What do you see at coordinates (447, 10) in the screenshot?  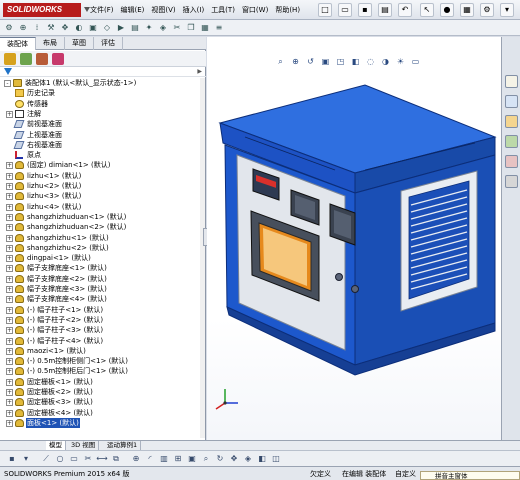 I see `rebuild-icon: ●` at bounding box center [447, 10].